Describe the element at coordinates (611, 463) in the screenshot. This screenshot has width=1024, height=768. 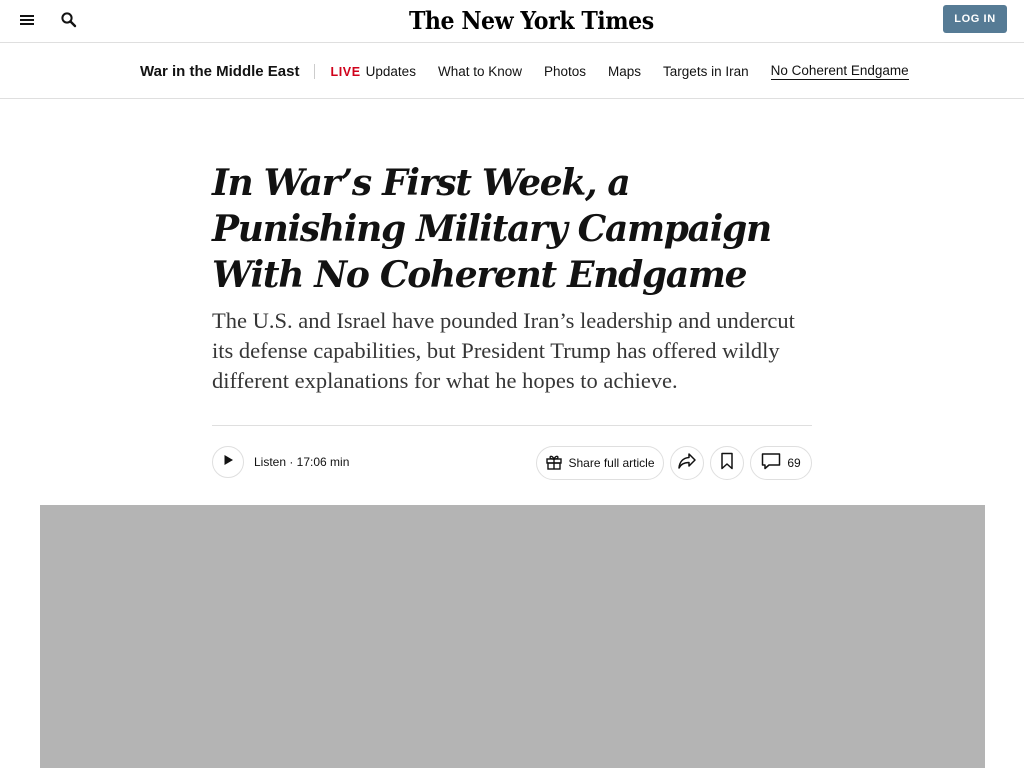
I see `share-label: Share full article` at that location.